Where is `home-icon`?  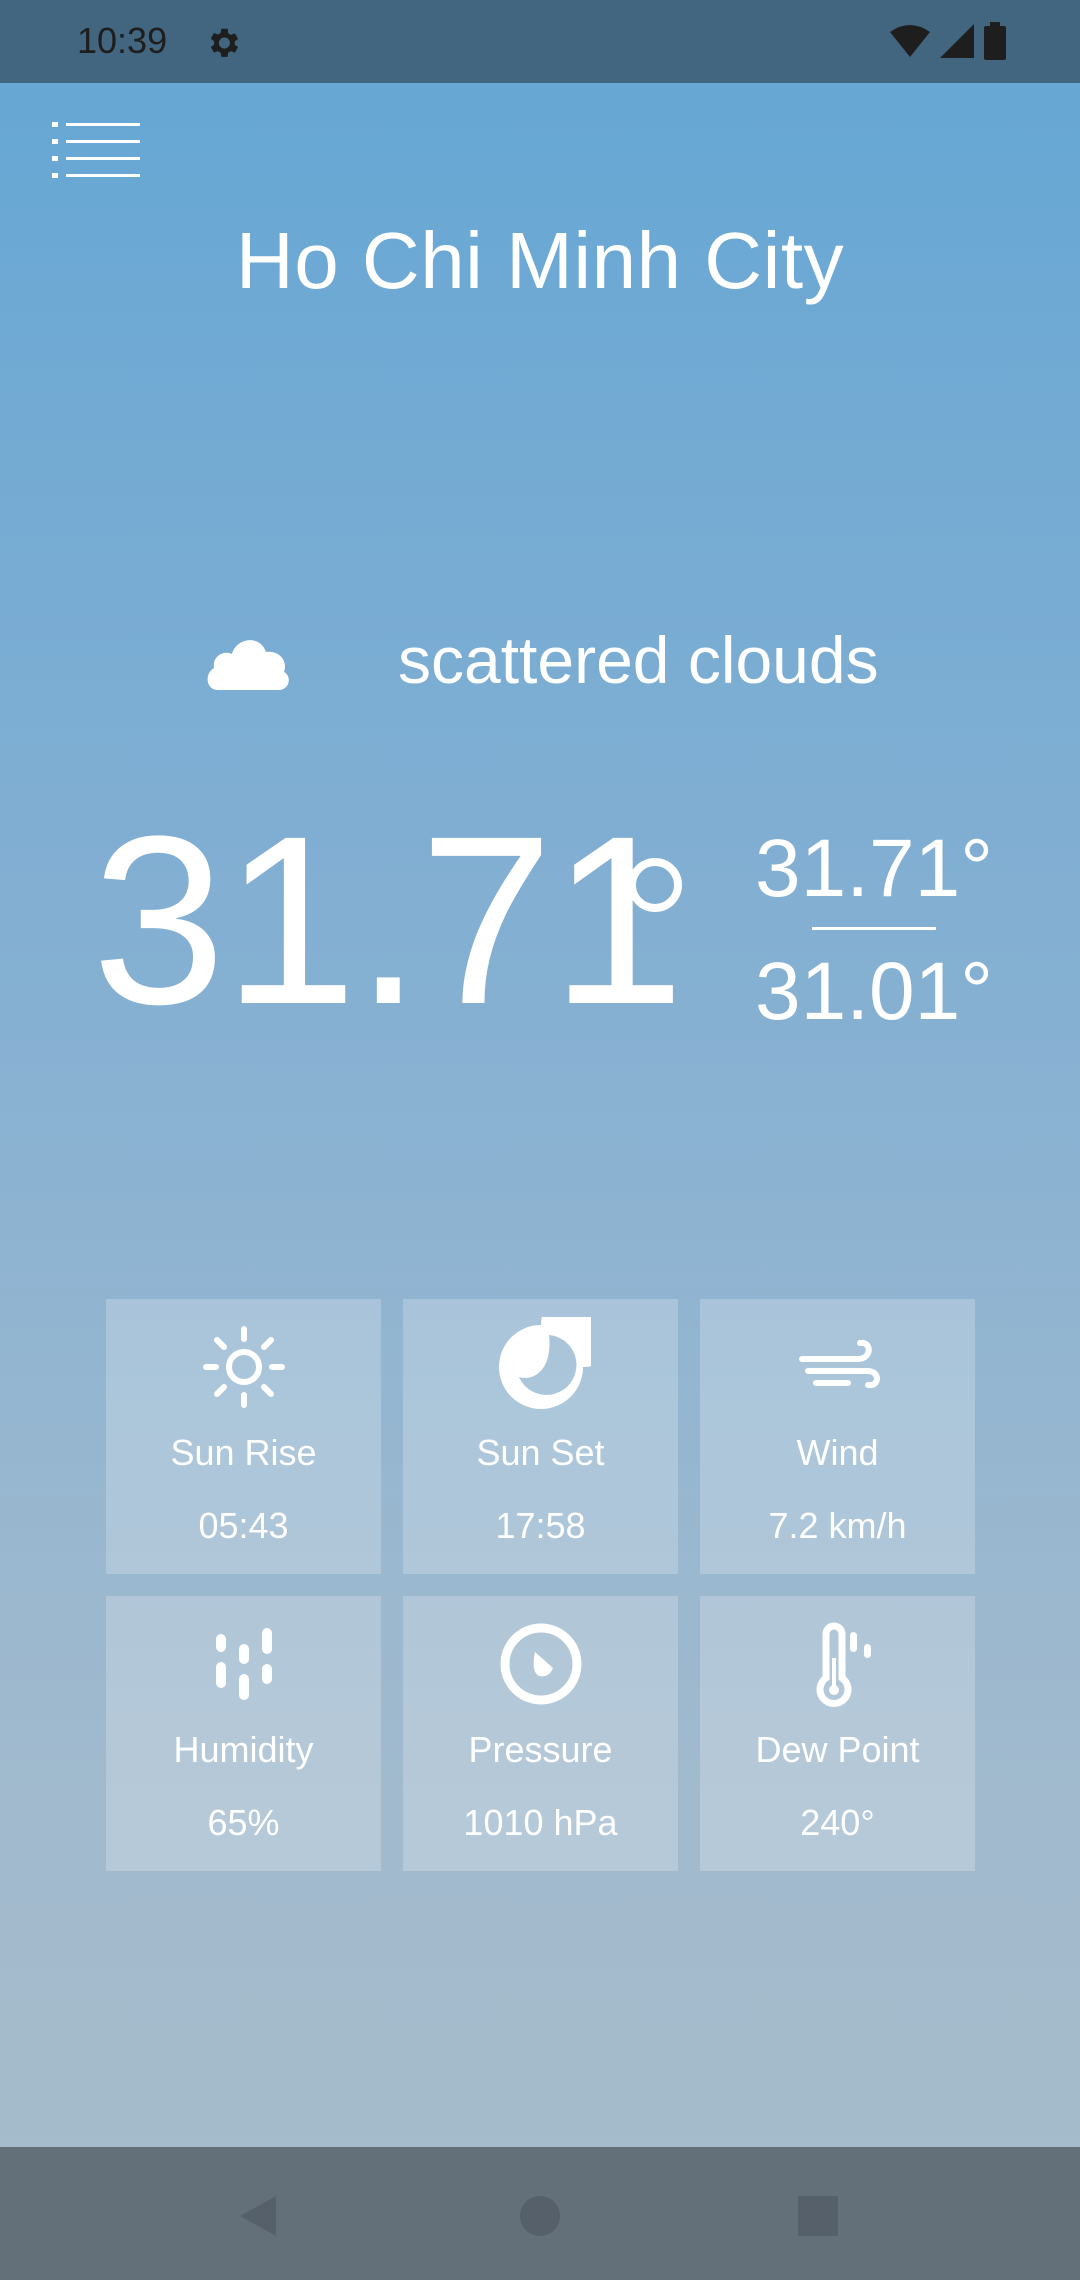 home-icon is located at coordinates (540, 2216).